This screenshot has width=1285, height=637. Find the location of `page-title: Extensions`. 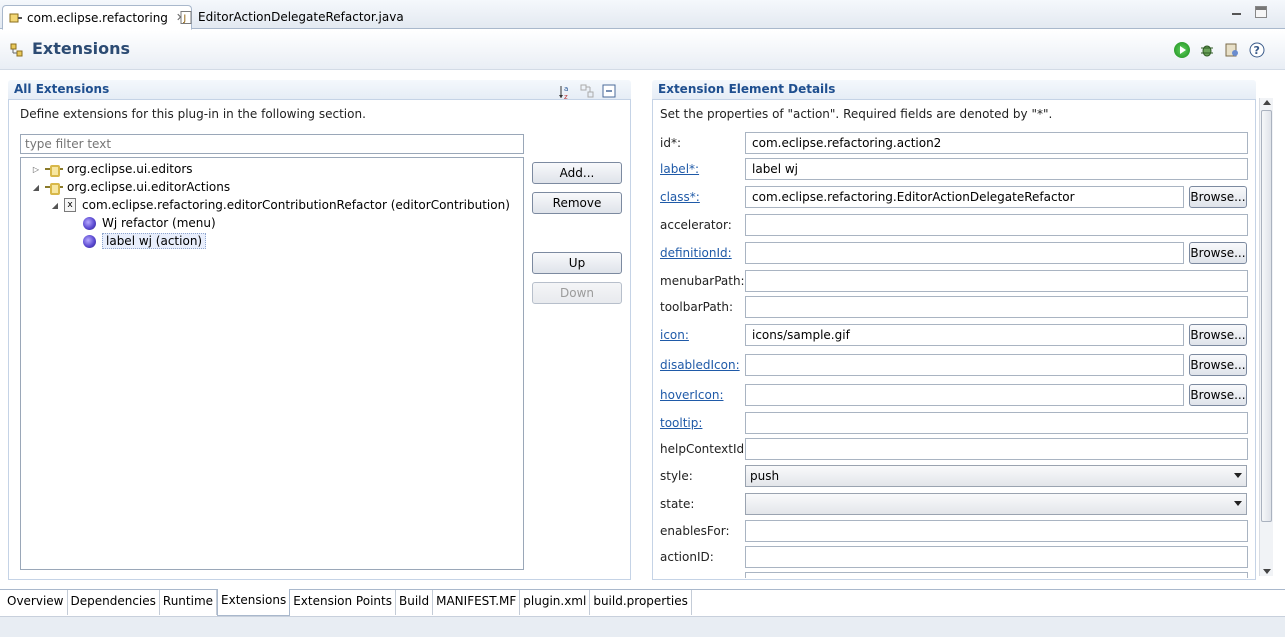

page-title: Extensions is located at coordinates (81, 48).